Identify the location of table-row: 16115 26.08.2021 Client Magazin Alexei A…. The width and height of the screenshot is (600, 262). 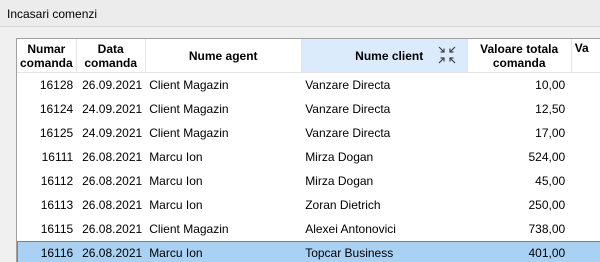
(308, 229).